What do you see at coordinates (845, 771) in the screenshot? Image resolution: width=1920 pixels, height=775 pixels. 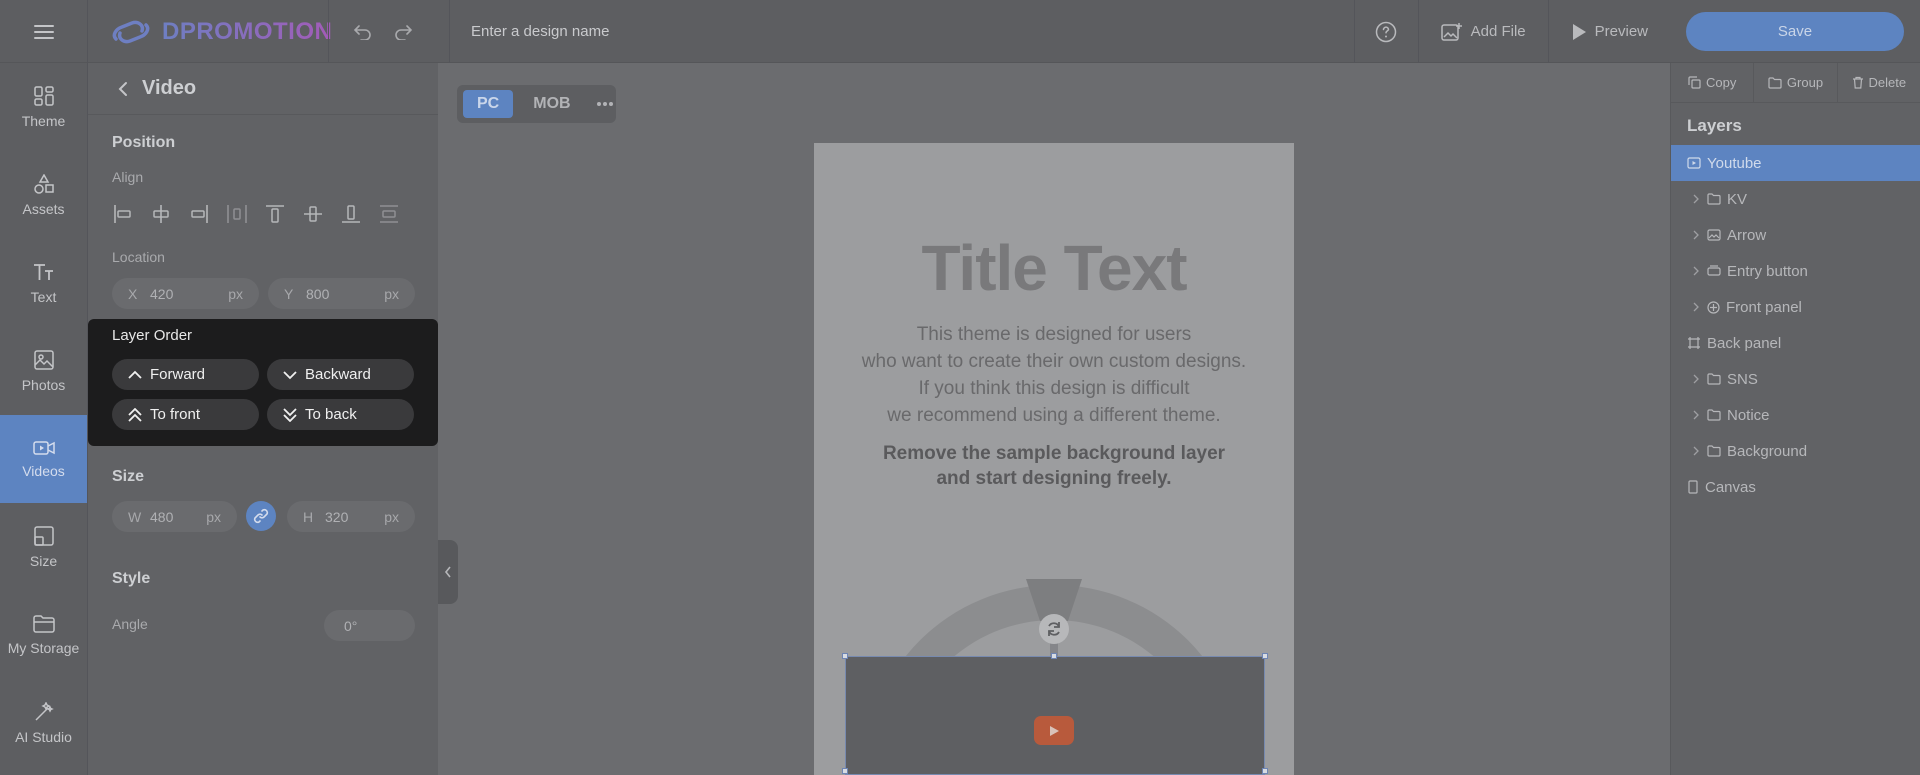 I see `resize-handle-bl` at bounding box center [845, 771].